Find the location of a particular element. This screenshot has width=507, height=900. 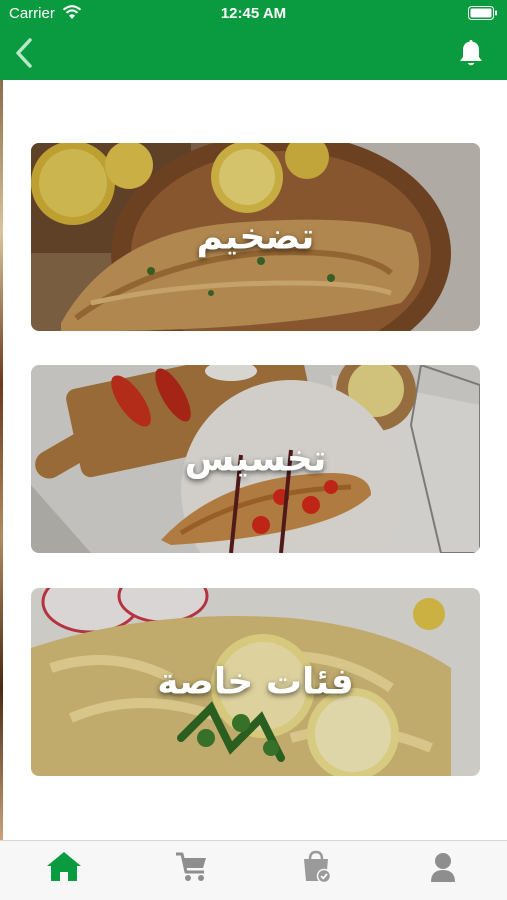

back-button is located at coordinates (25, 53).